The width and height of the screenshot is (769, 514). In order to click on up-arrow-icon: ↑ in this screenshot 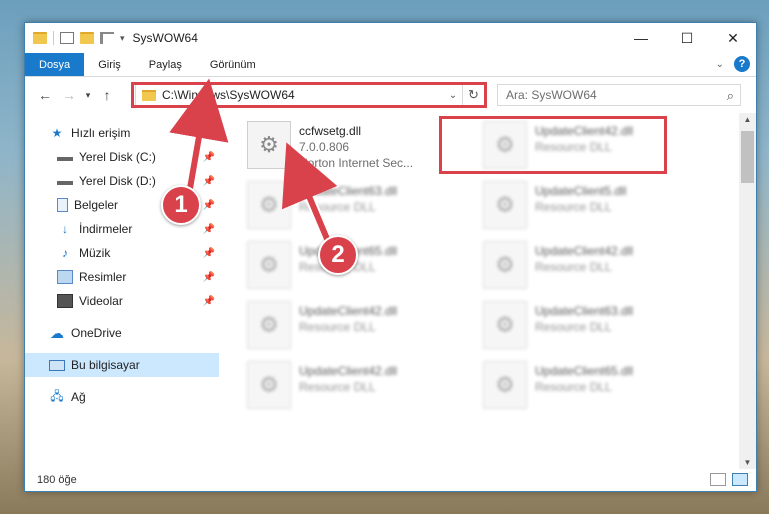, I will do `click(107, 95)`.